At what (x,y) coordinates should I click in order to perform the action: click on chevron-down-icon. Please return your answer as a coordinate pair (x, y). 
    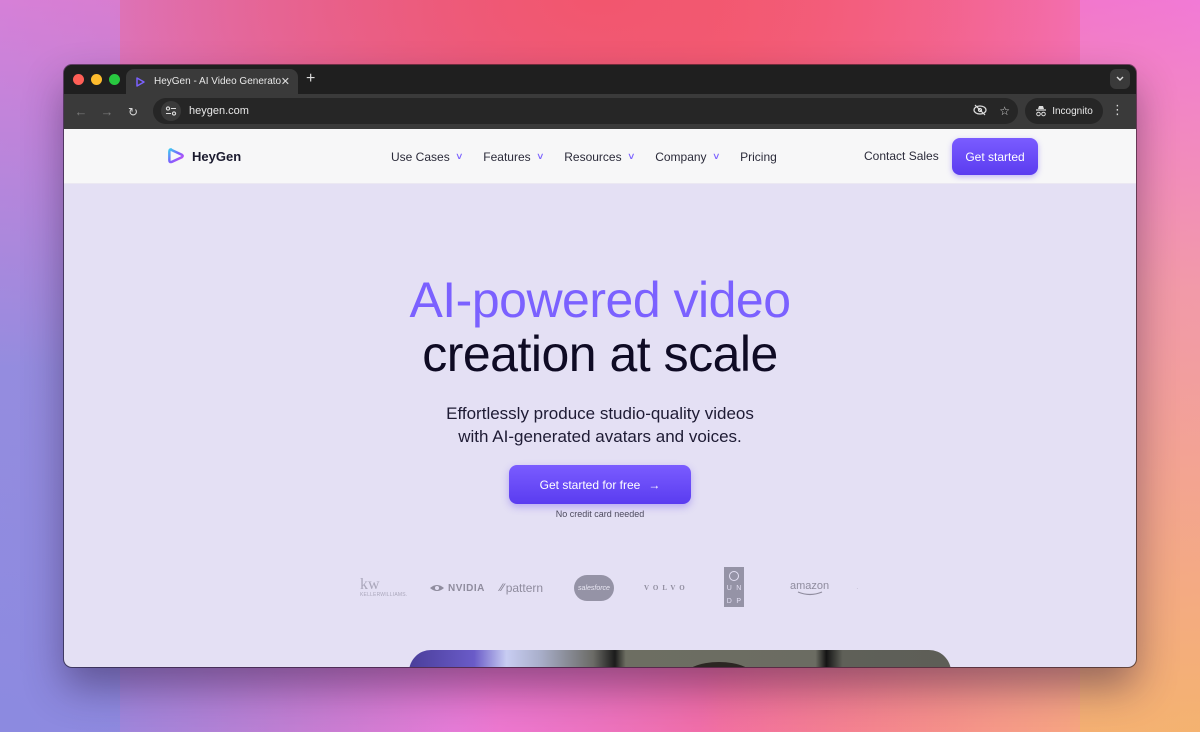
    Looking at the image, I should click on (1120, 79).